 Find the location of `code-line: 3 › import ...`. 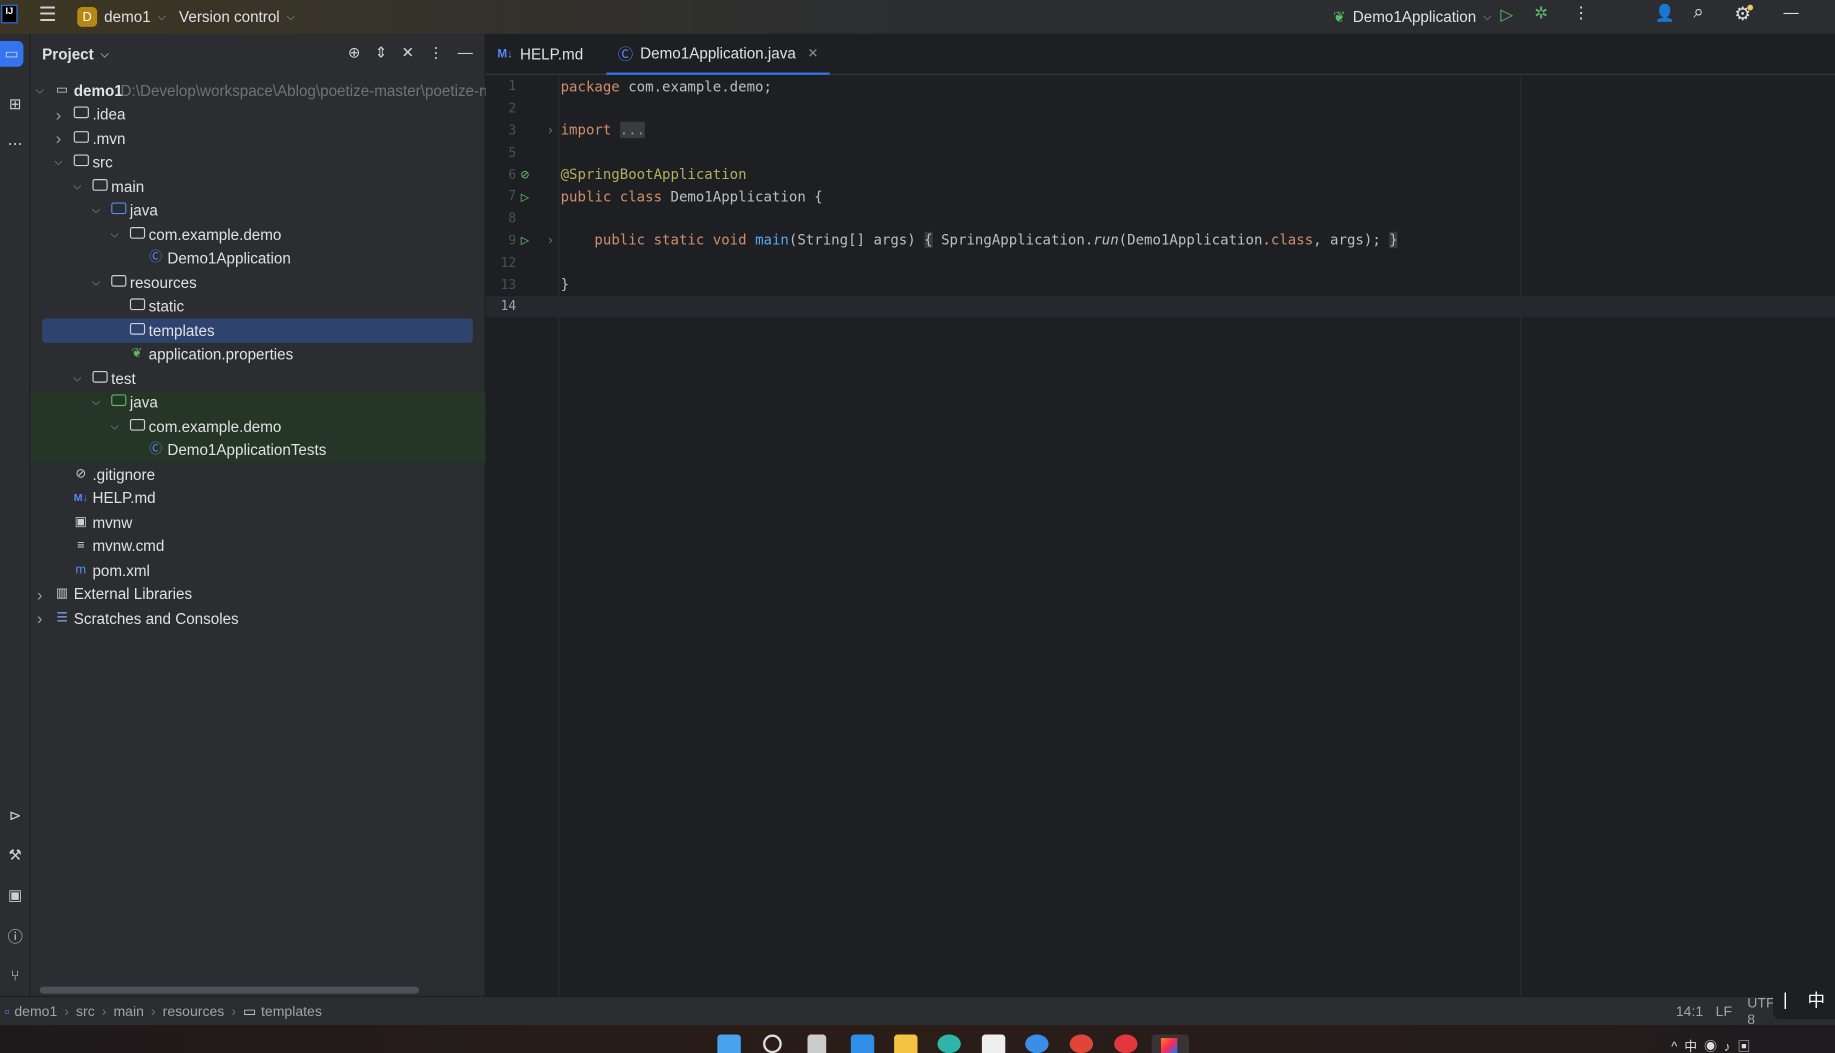

code-line: 3 › import ... is located at coordinates (1160, 130).